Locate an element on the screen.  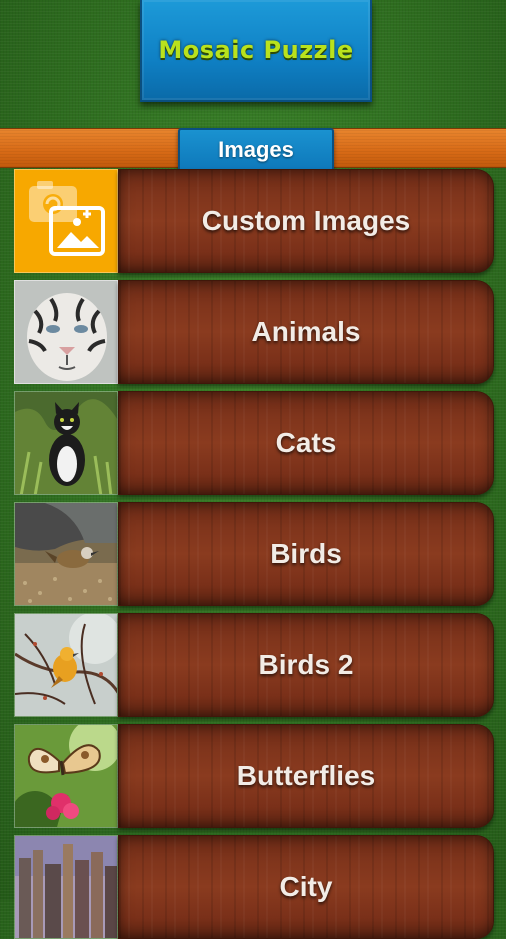
category-row-city: City is located at coordinates (254, 887).